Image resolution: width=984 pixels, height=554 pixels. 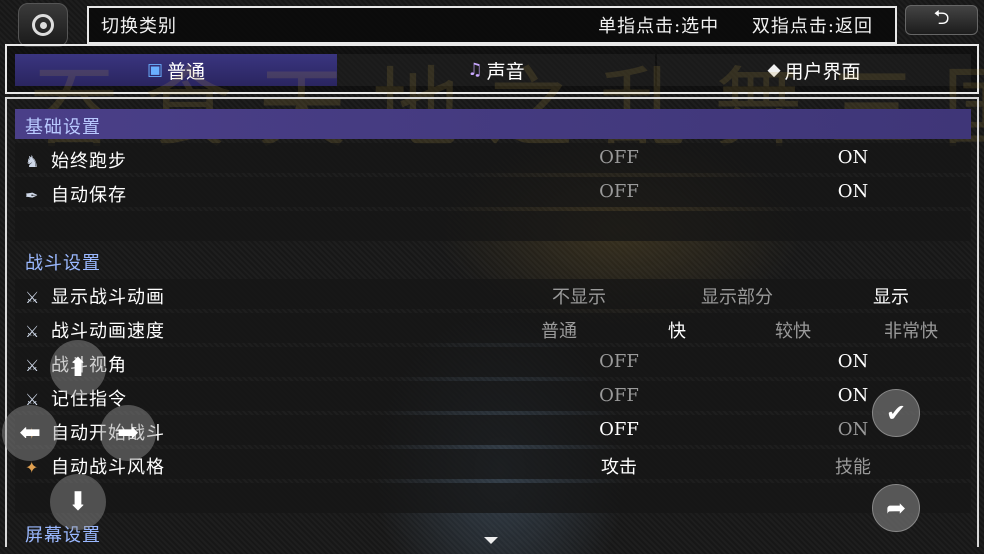 What do you see at coordinates (493, 158) in the screenshot?
I see `setting-row-always-run: ♞ 始终跑步 OFF ON` at bounding box center [493, 158].